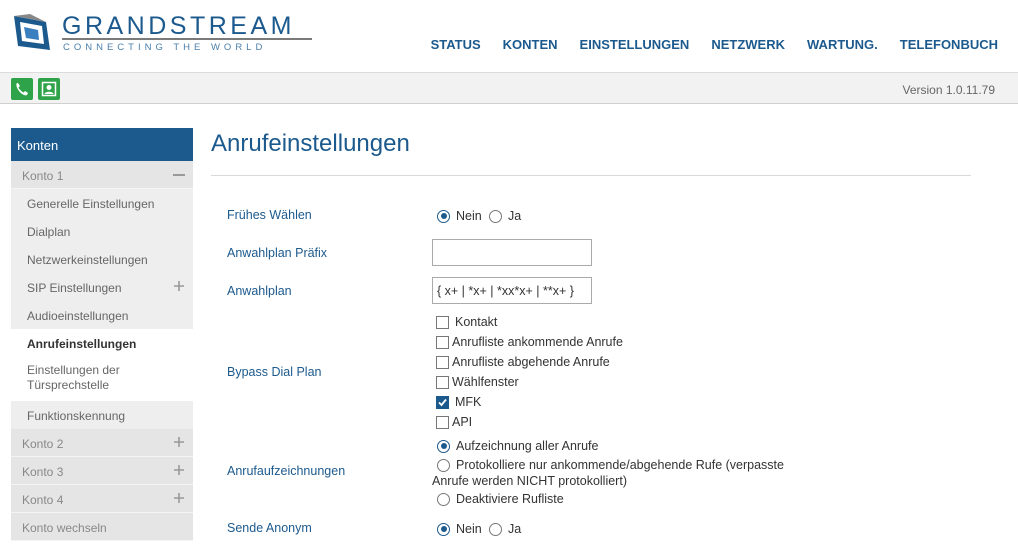  I want to click on bypass-dial-plan-label: Bypass Dial Plan, so click(274, 372).